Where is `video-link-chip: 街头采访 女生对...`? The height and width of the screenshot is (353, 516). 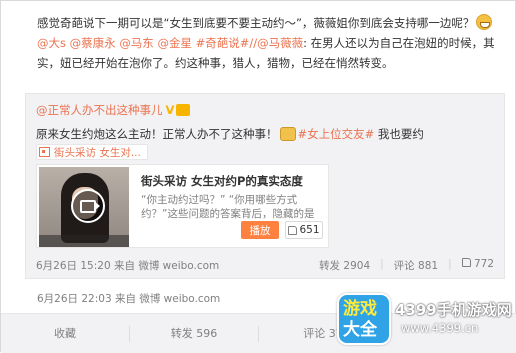 video-link-chip: 街头采访 女生对... is located at coordinates (92, 152).